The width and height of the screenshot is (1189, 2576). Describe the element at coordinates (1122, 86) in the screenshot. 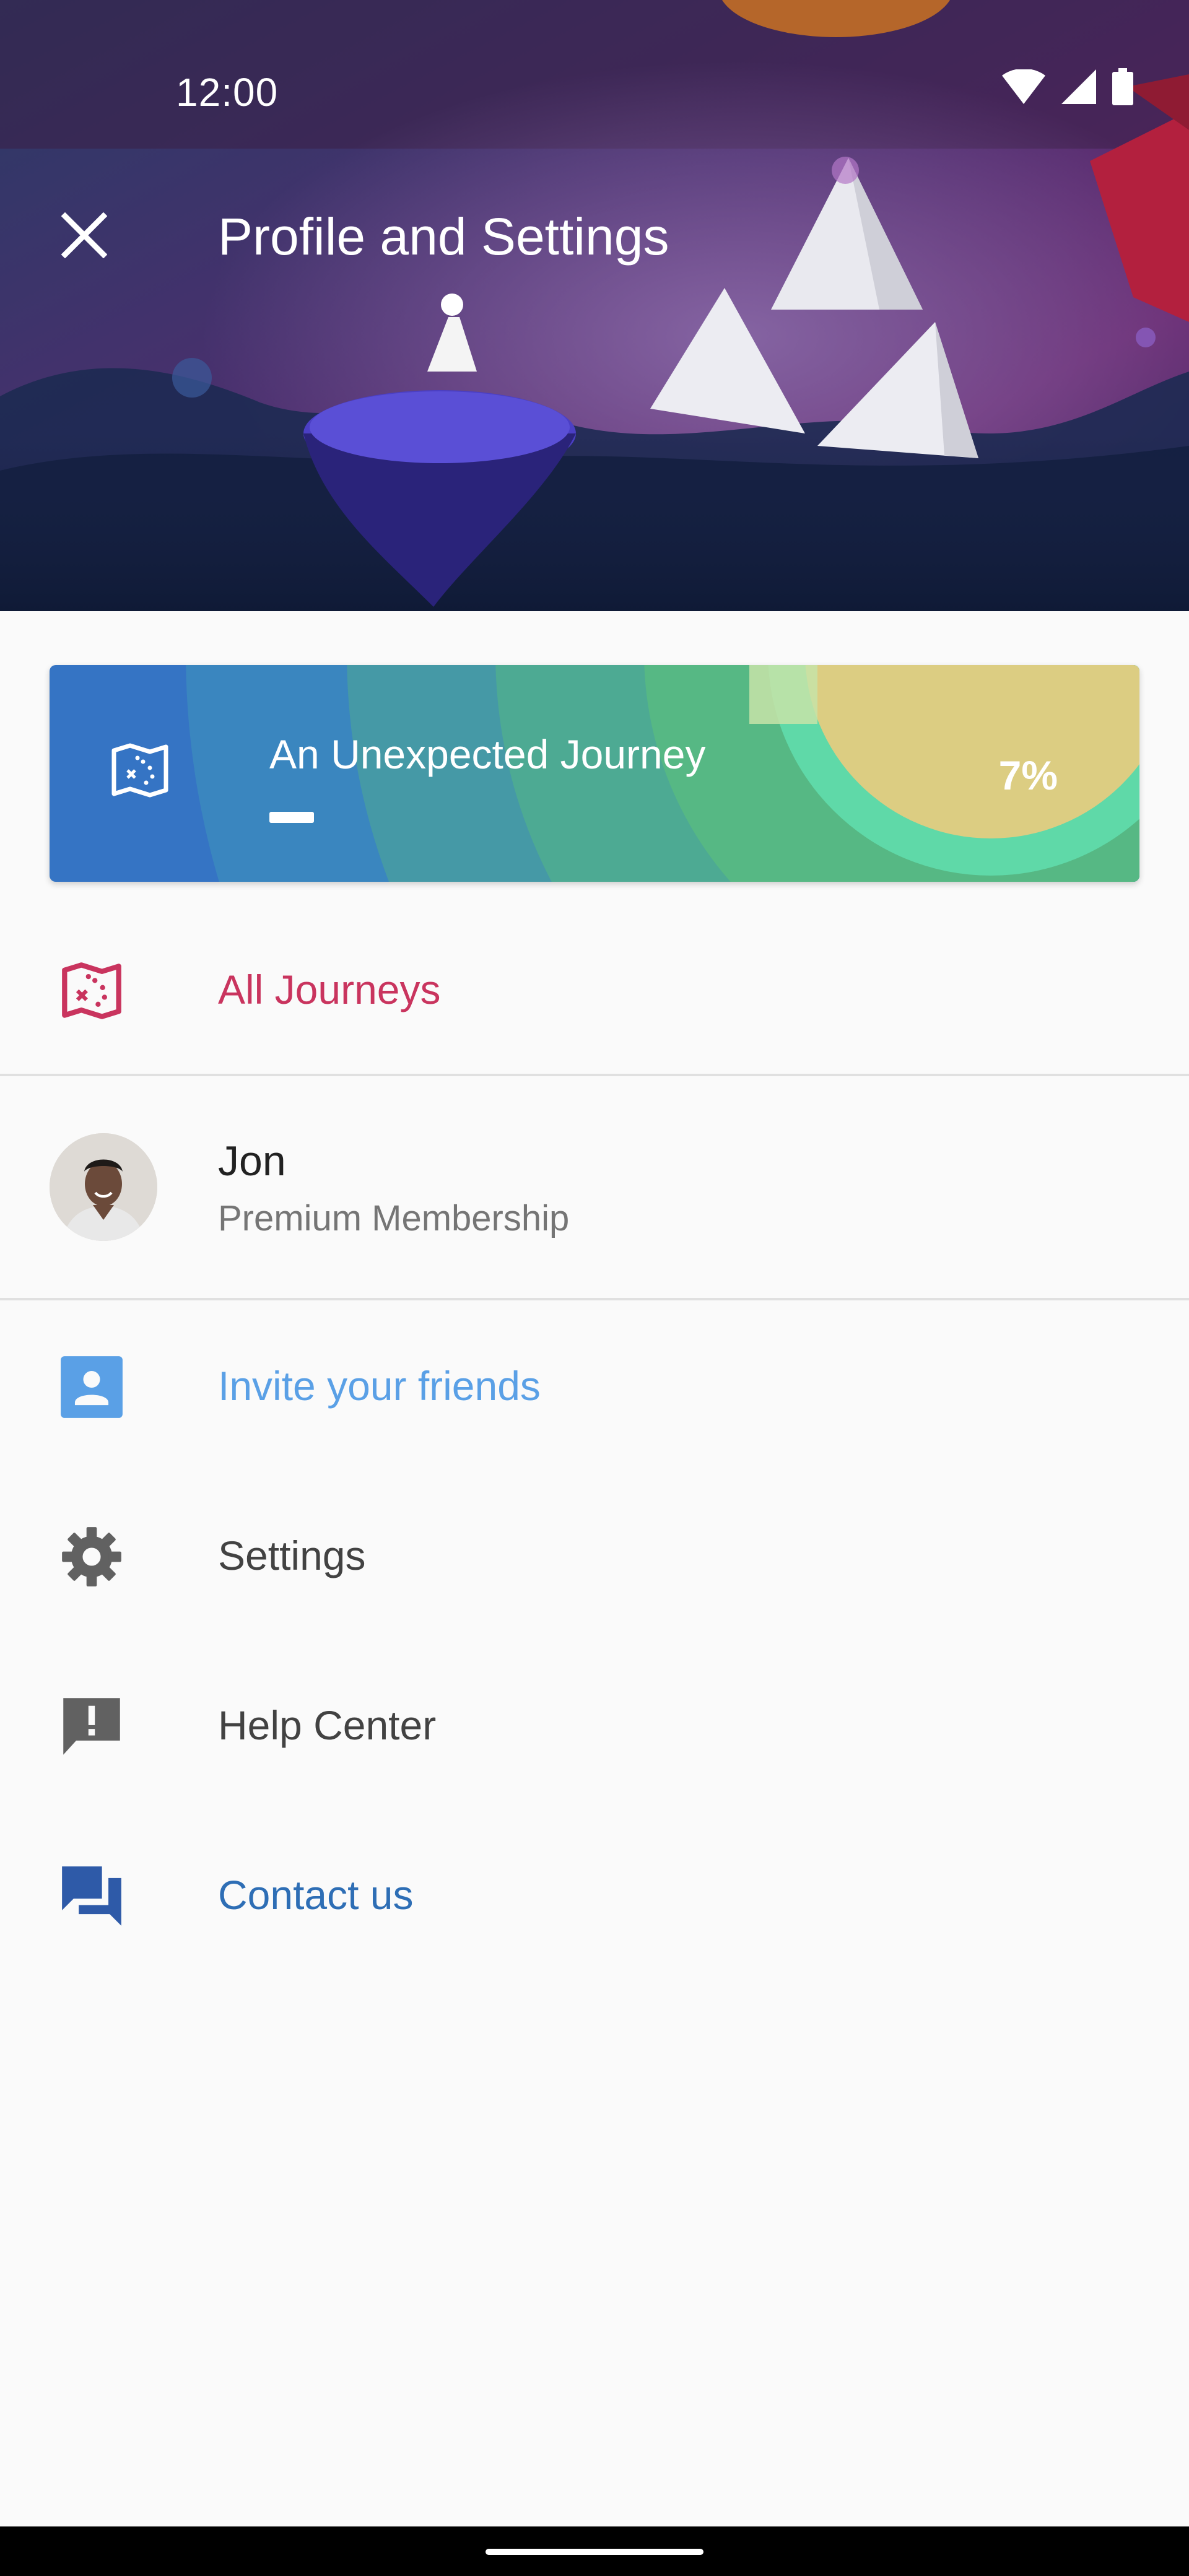

I see `battery-icon` at that location.